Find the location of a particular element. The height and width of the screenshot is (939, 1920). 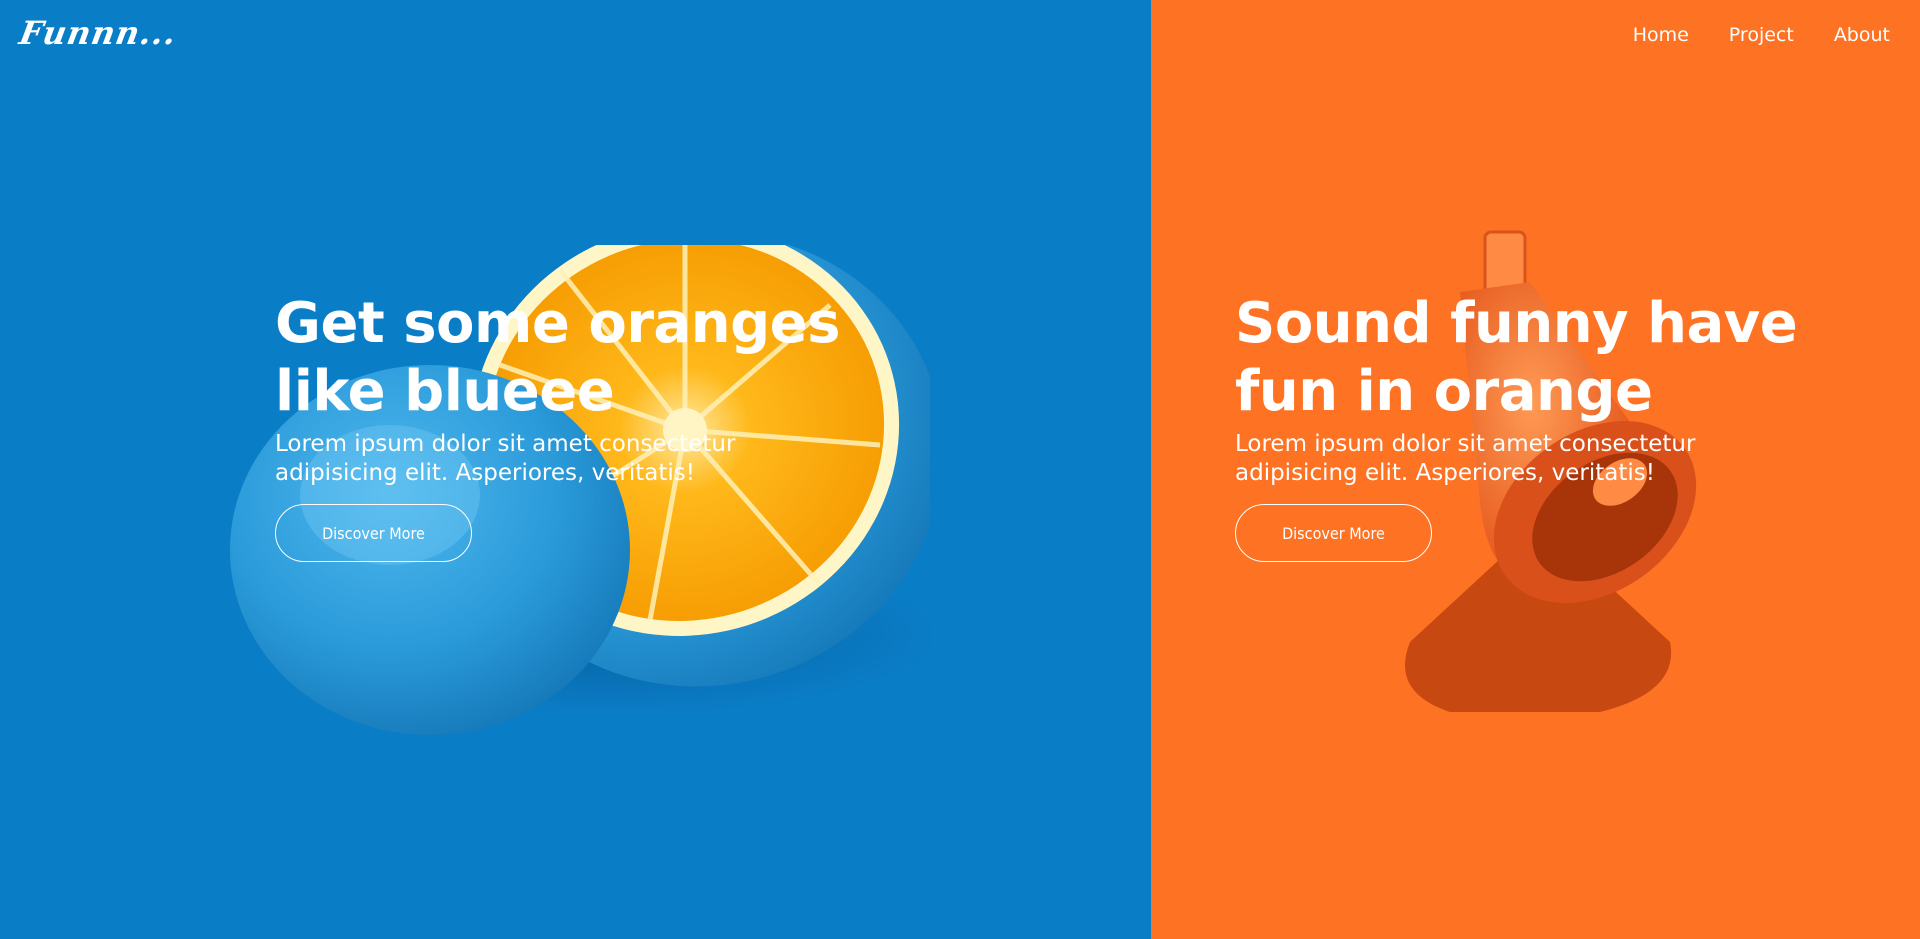

hero-left-title-line2: like blueee is located at coordinates (445, 391).